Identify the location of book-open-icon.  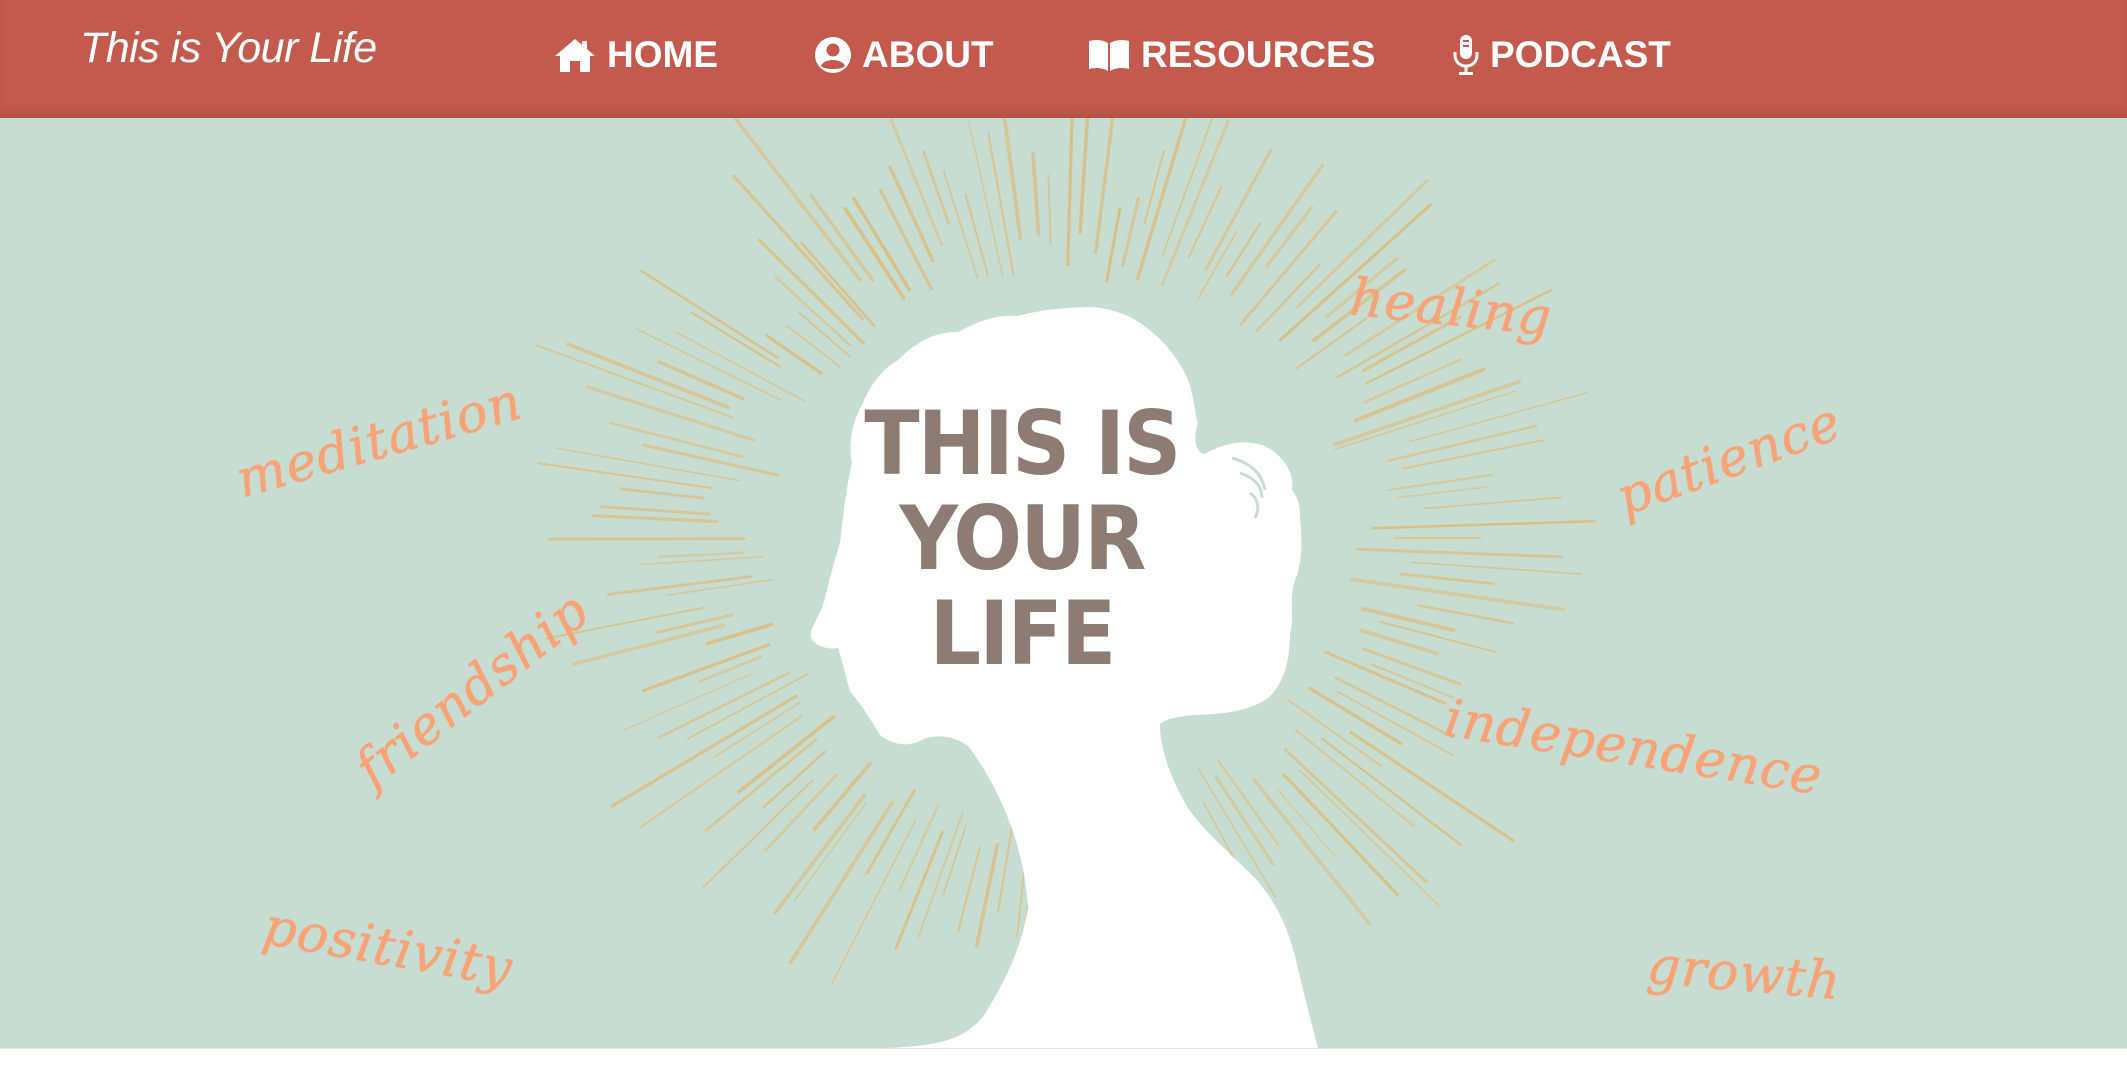
(1109, 55).